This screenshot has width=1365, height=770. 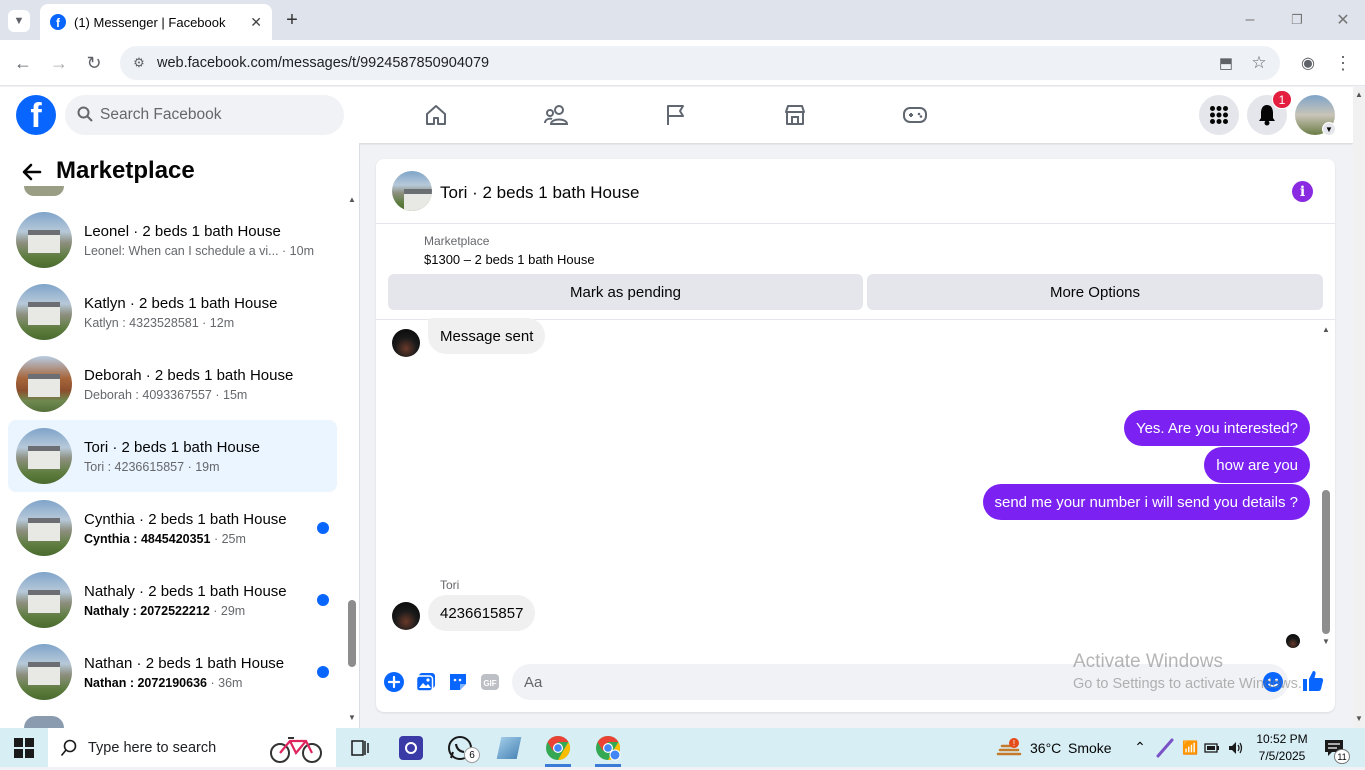 What do you see at coordinates (458, 682) in the screenshot?
I see `sticker-icon` at bounding box center [458, 682].